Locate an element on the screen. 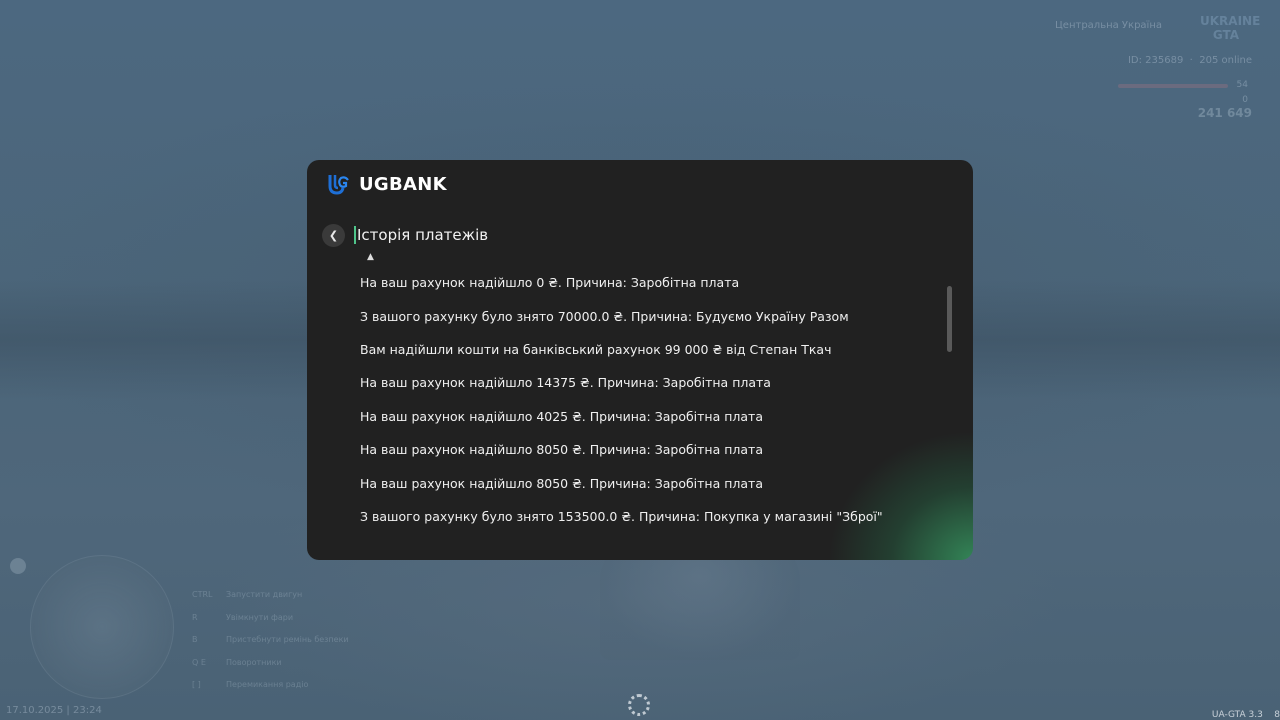 This screenshot has height=720, width=1280. hint-key: B is located at coordinates (195, 639).